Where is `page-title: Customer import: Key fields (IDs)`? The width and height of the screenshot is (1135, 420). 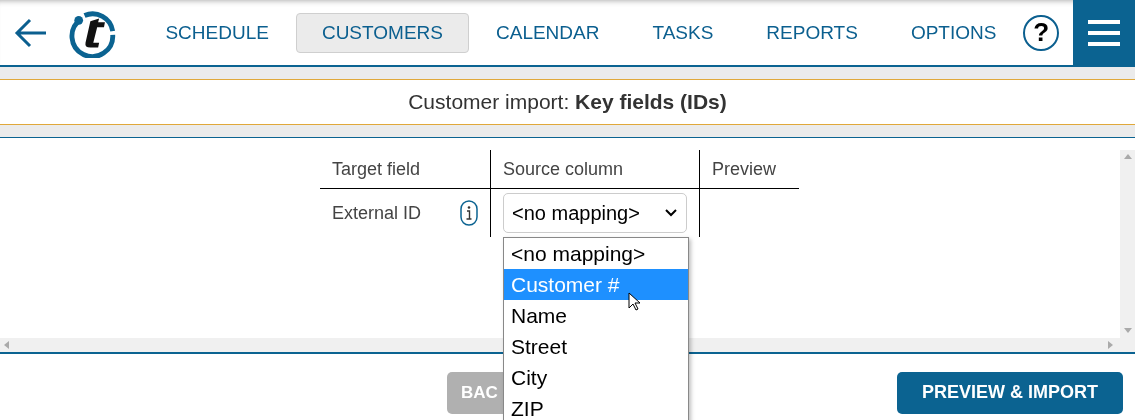 page-title: Customer import: Key fields (IDs) is located at coordinates (567, 102).